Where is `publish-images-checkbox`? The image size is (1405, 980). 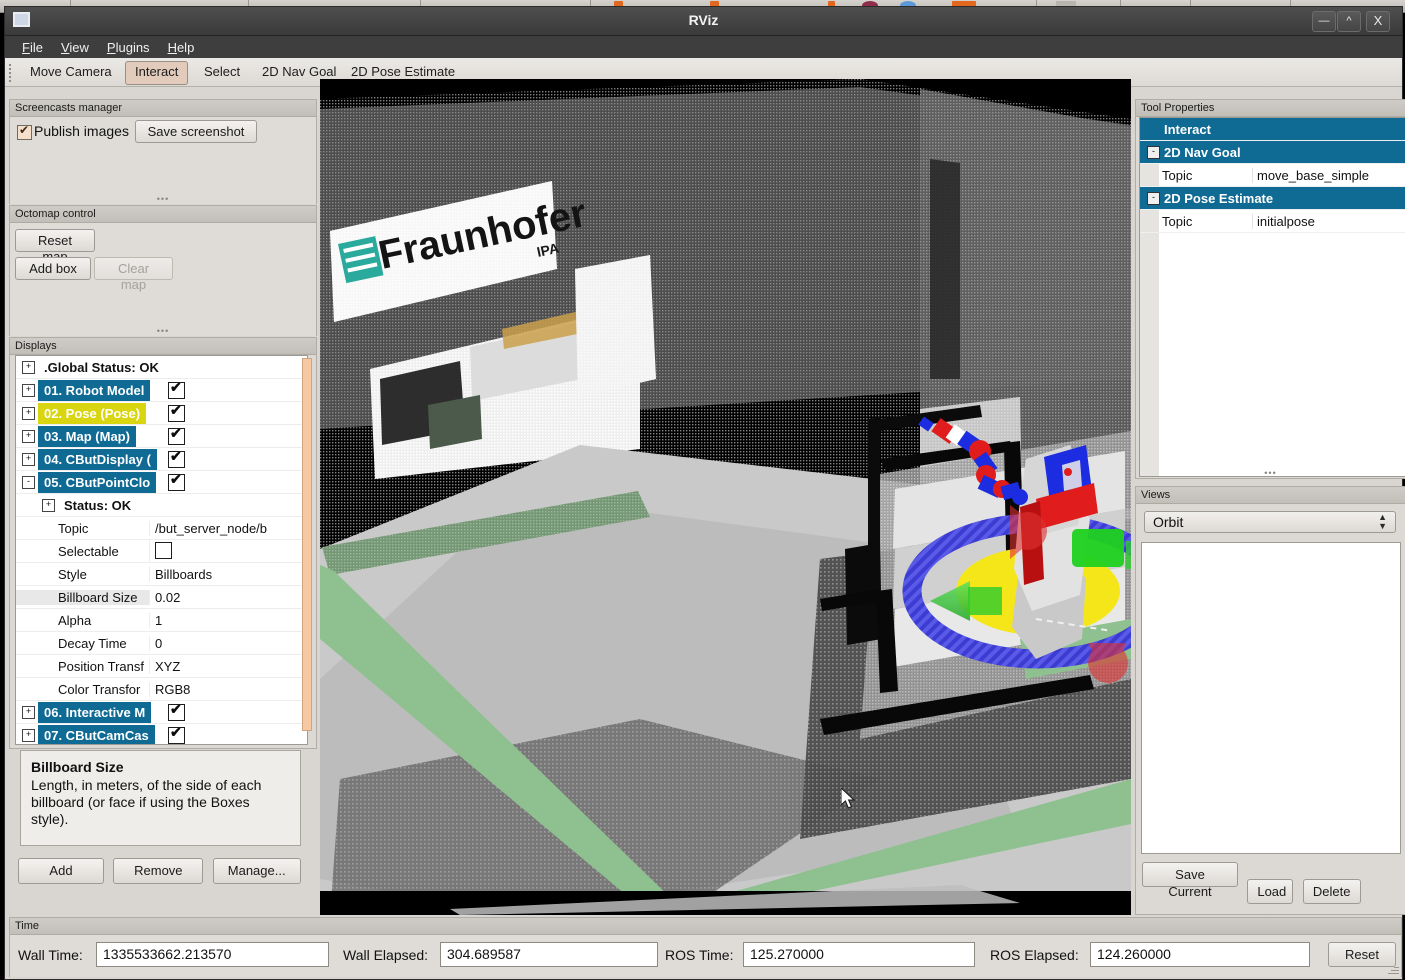
publish-images-checkbox is located at coordinates (24, 131).